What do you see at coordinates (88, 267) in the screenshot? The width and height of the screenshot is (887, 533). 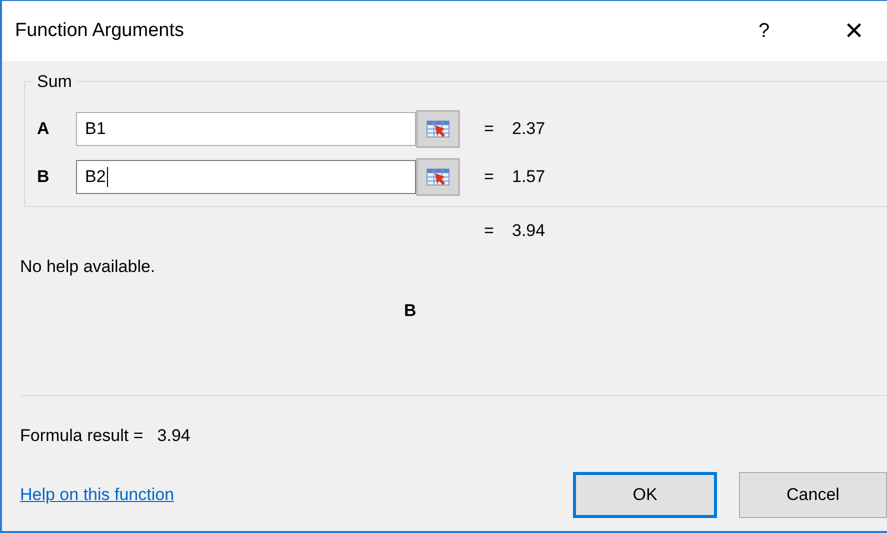 I see `function-description: No help available.` at bounding box center [88, 267].